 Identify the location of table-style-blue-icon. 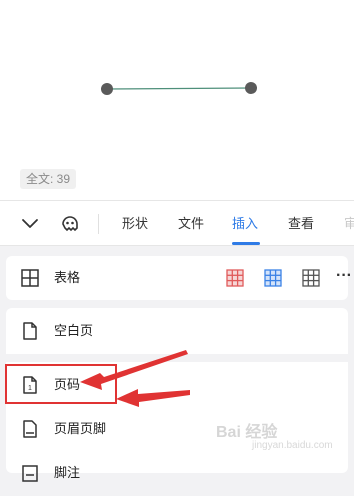
(273, 278).